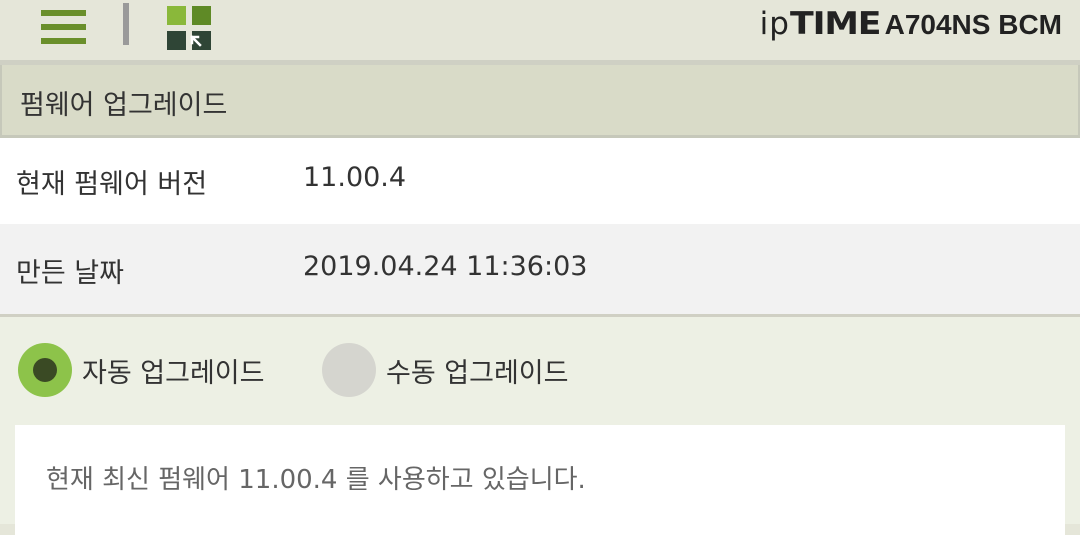 This screenshot has width=1080, height=535. I want to click on apps-button, so click(190, 28).